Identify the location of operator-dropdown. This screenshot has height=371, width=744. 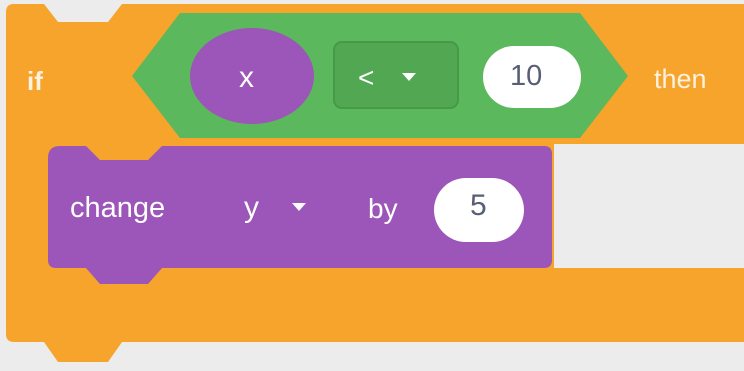
(396, 75).